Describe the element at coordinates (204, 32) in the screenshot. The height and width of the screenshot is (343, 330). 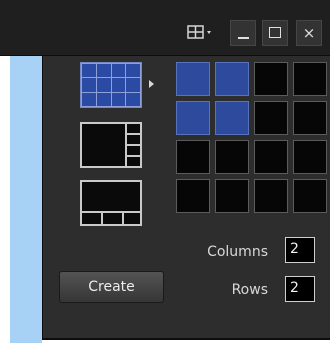
I see `layout-grid-icon` at that location.